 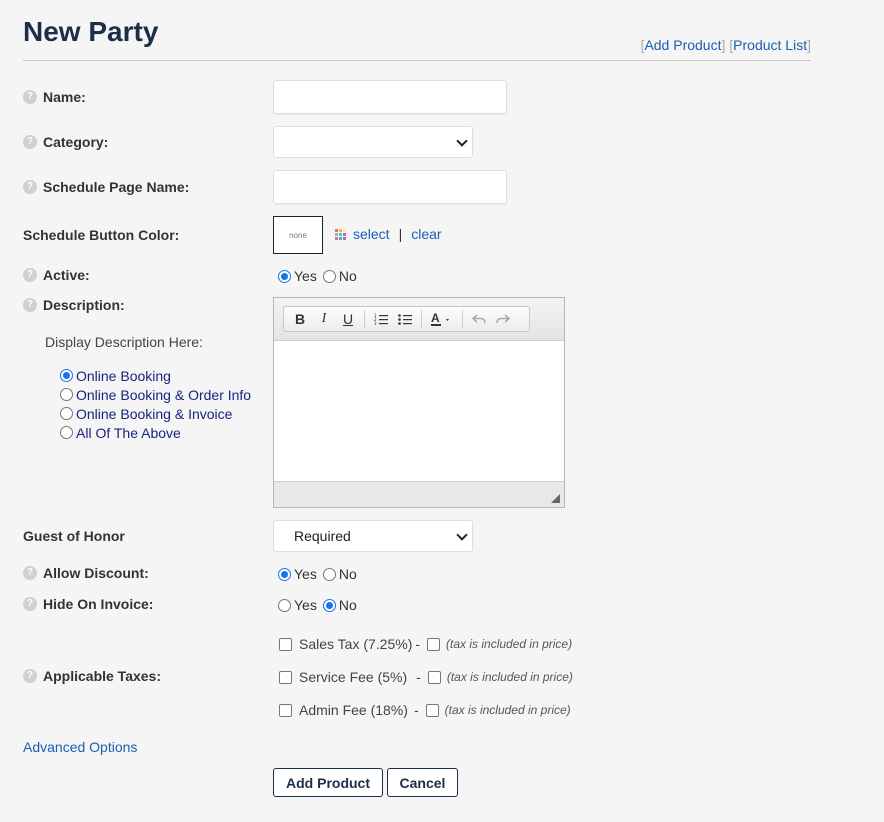 I want to click on undo-icon, so click(x=479, y=319).